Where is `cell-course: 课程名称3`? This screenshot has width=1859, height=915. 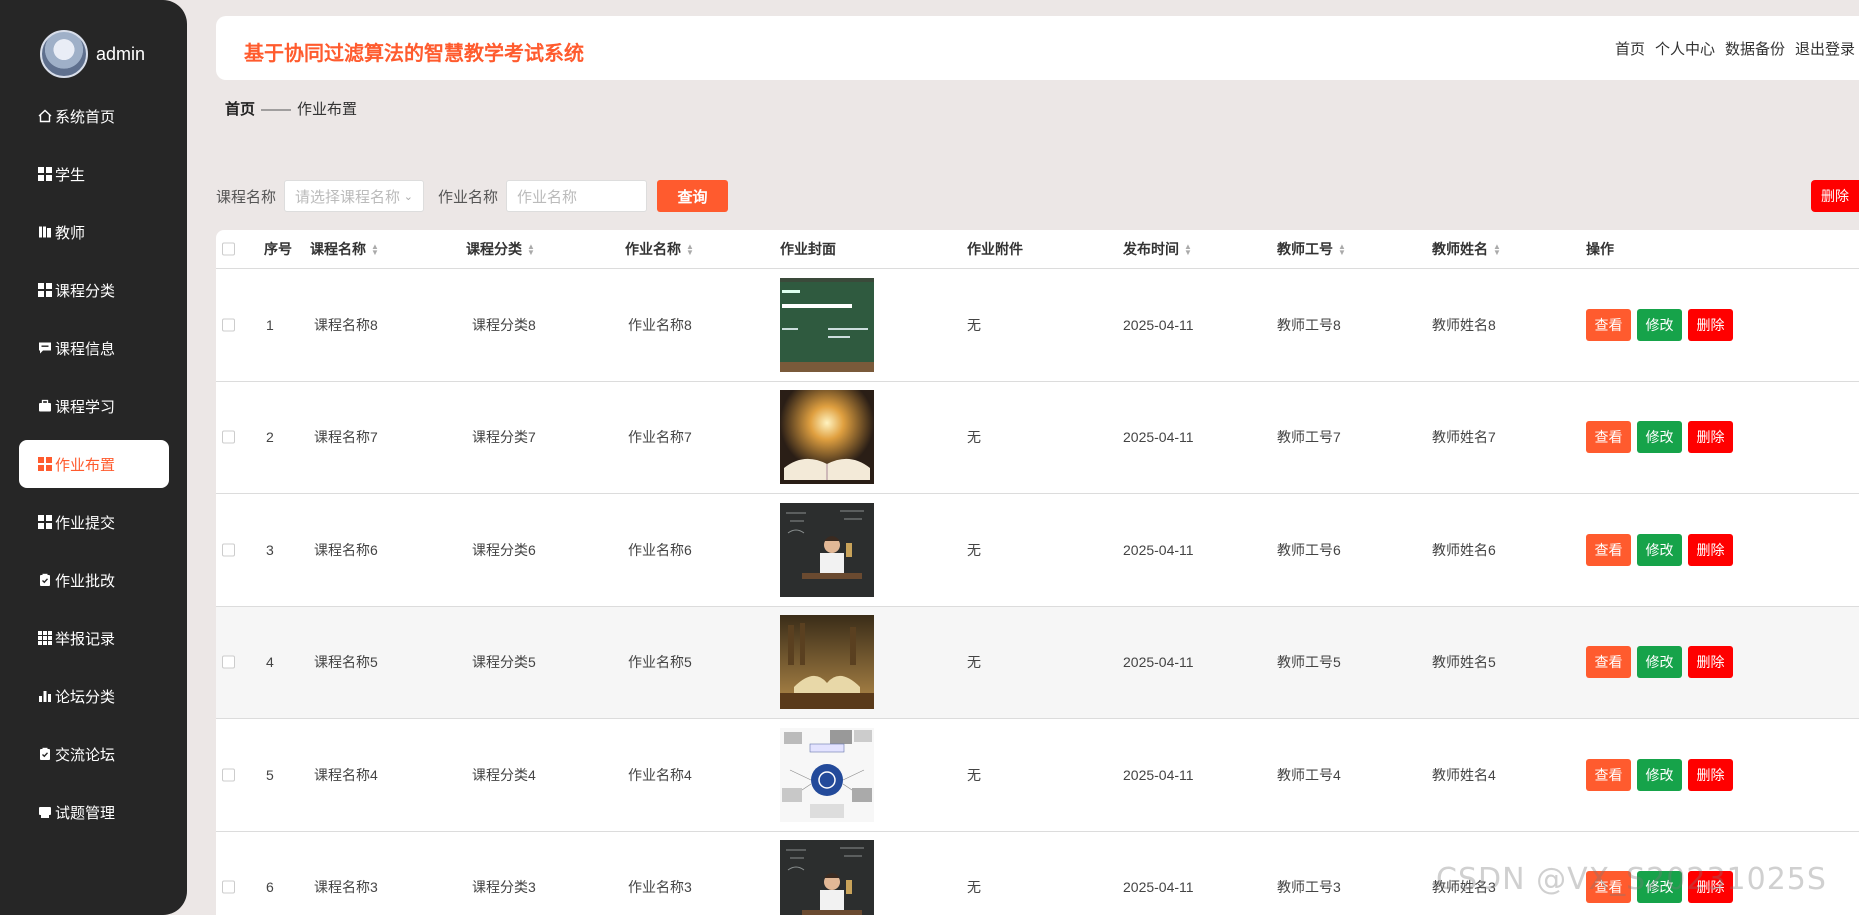 cell-course: 课程名称3 is located at coordinates (346, 887).